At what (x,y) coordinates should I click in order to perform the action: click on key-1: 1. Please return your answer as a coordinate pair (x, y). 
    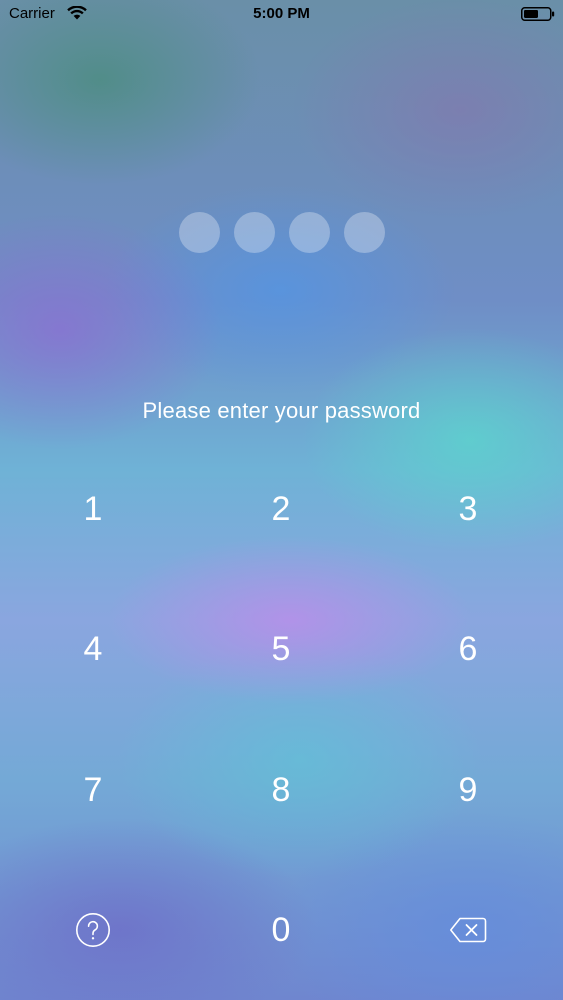
    Looking at the image, I should click on (93, 509).